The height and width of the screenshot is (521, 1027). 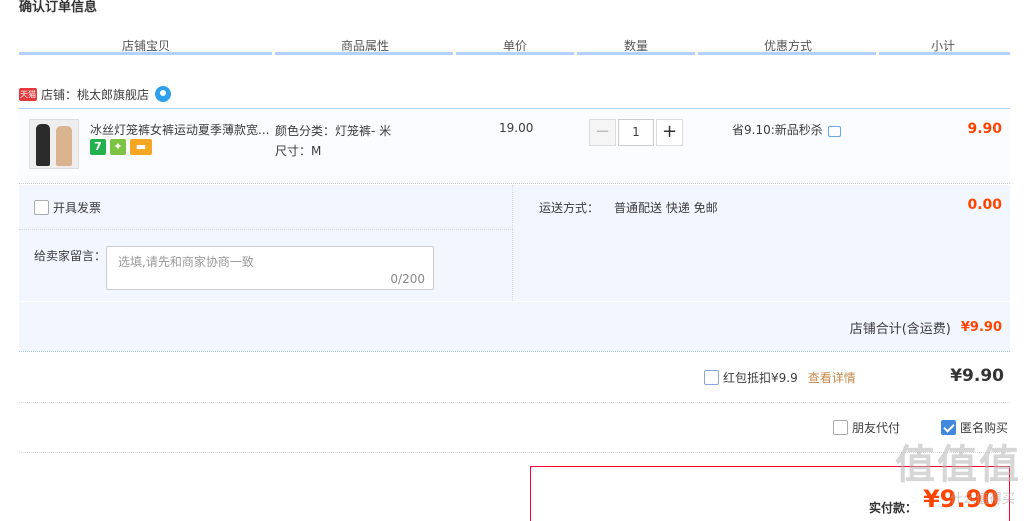 What do you see at coordinates (840, 427) in the screenshot?
I see `friend-pay-checkbox` at bounding box center [840, 427].